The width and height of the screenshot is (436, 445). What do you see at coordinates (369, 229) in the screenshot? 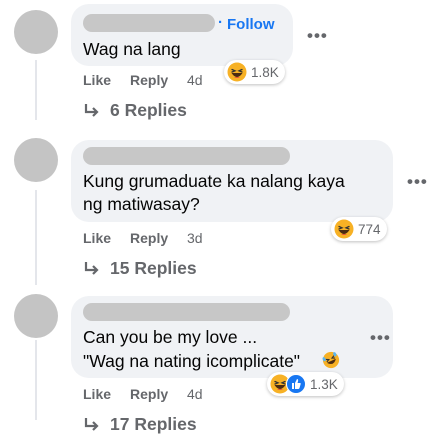
I see `reaction-count: 774` at bounding box center [369, 229].